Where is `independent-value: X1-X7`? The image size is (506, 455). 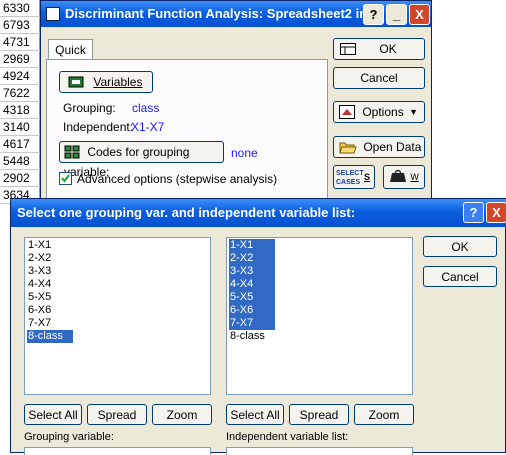 independent-value: X1-X7 is located at coordinates (148, 127).